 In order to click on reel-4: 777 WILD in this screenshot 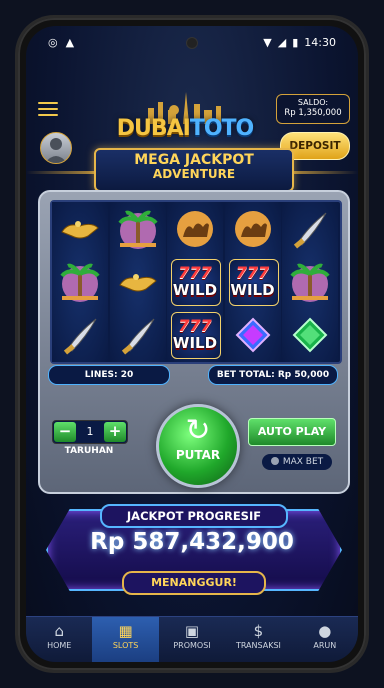, I will do `click(252, 282)`.